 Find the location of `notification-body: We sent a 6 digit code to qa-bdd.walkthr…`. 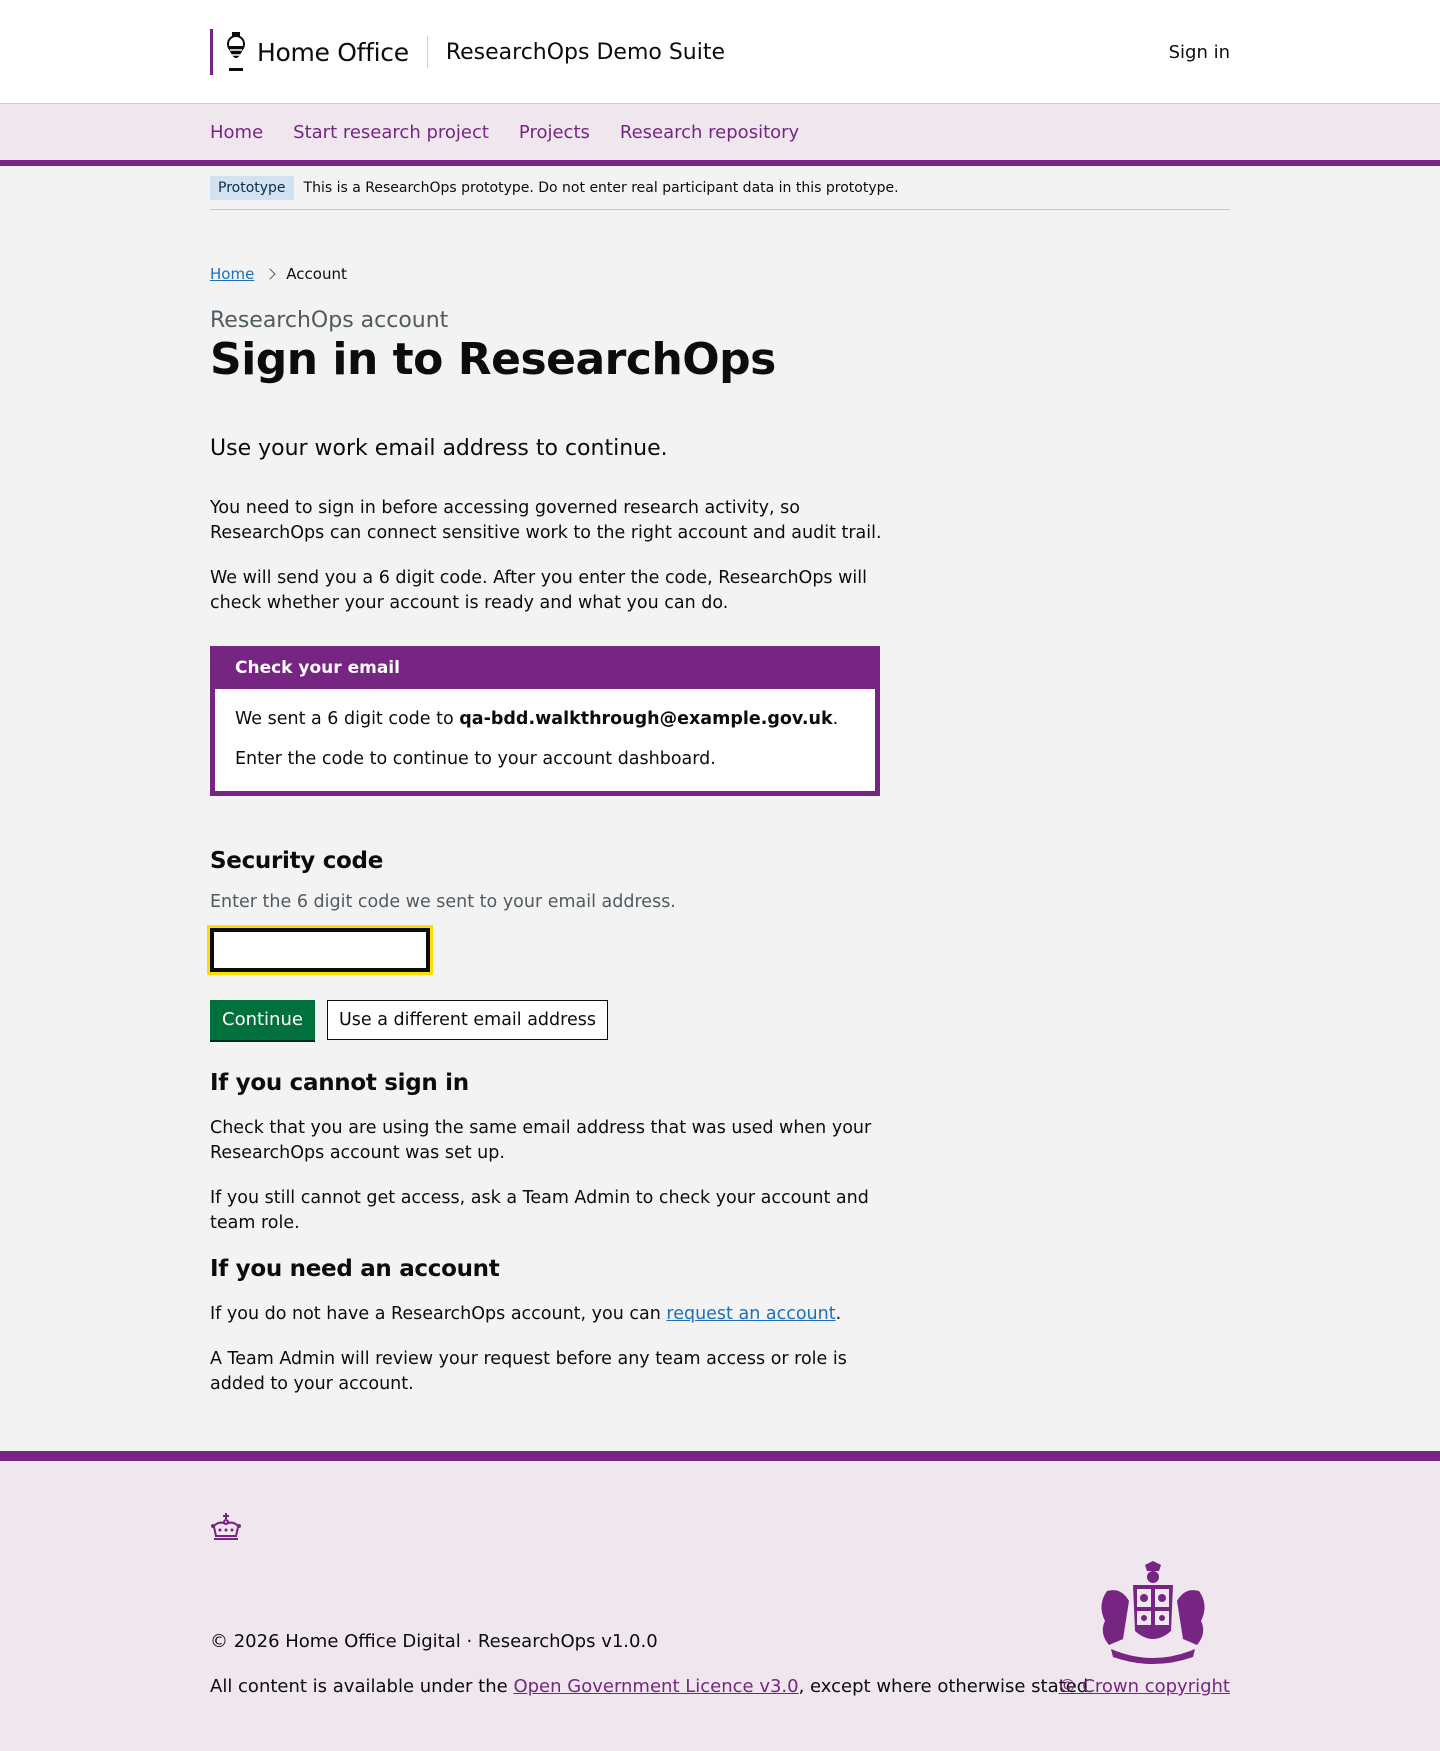

notification-body: We sent a 6 digit code to qa-bdd.walkthr… is located at coordinates (545, 739).